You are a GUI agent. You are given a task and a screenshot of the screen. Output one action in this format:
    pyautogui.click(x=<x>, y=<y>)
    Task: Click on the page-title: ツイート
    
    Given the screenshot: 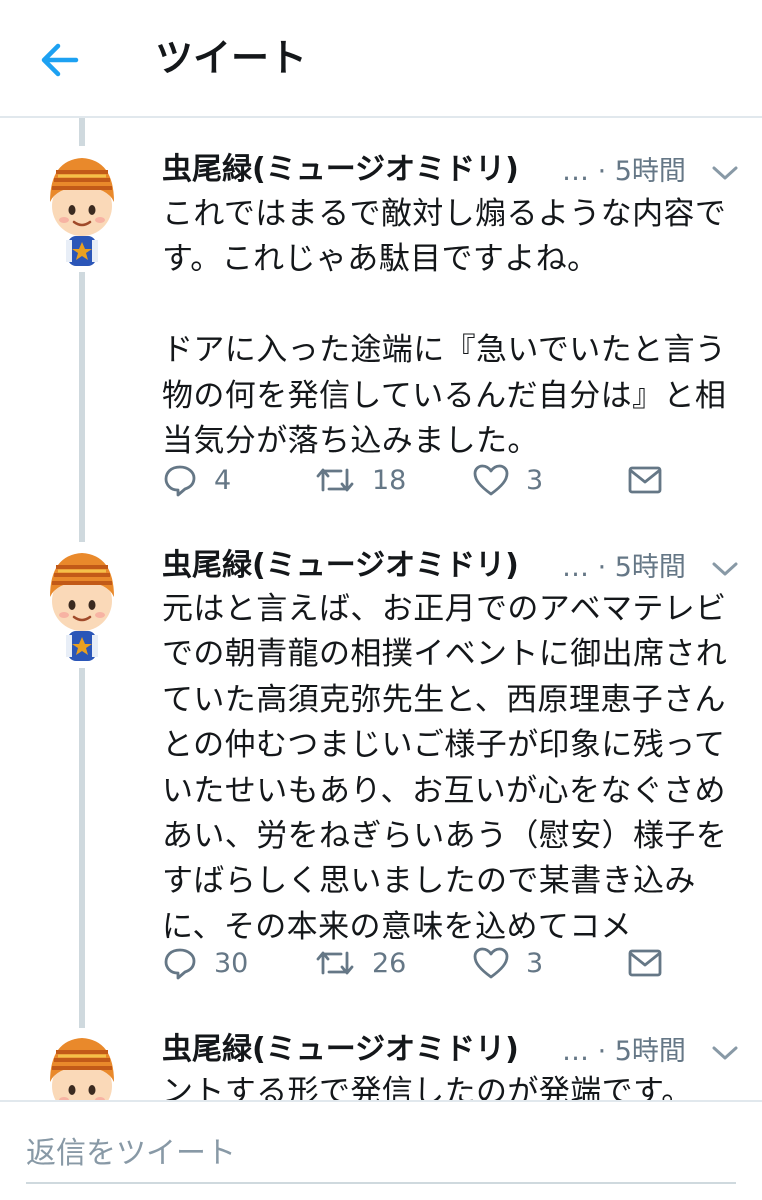 What is the action you would take?
    pyautogui.click(x=231, y=58)
    